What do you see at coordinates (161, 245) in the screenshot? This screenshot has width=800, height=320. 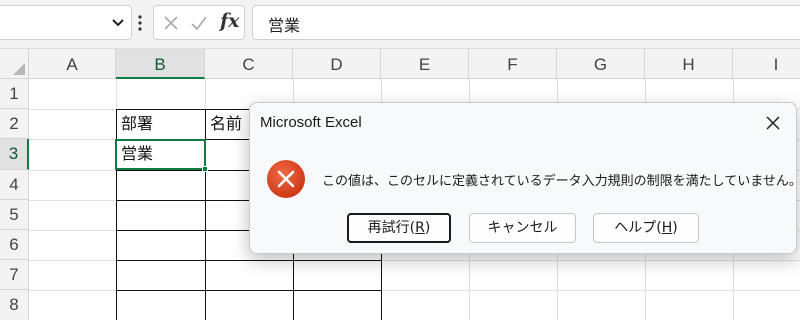 I see `cell-b6` at bounding box center [161, 245].